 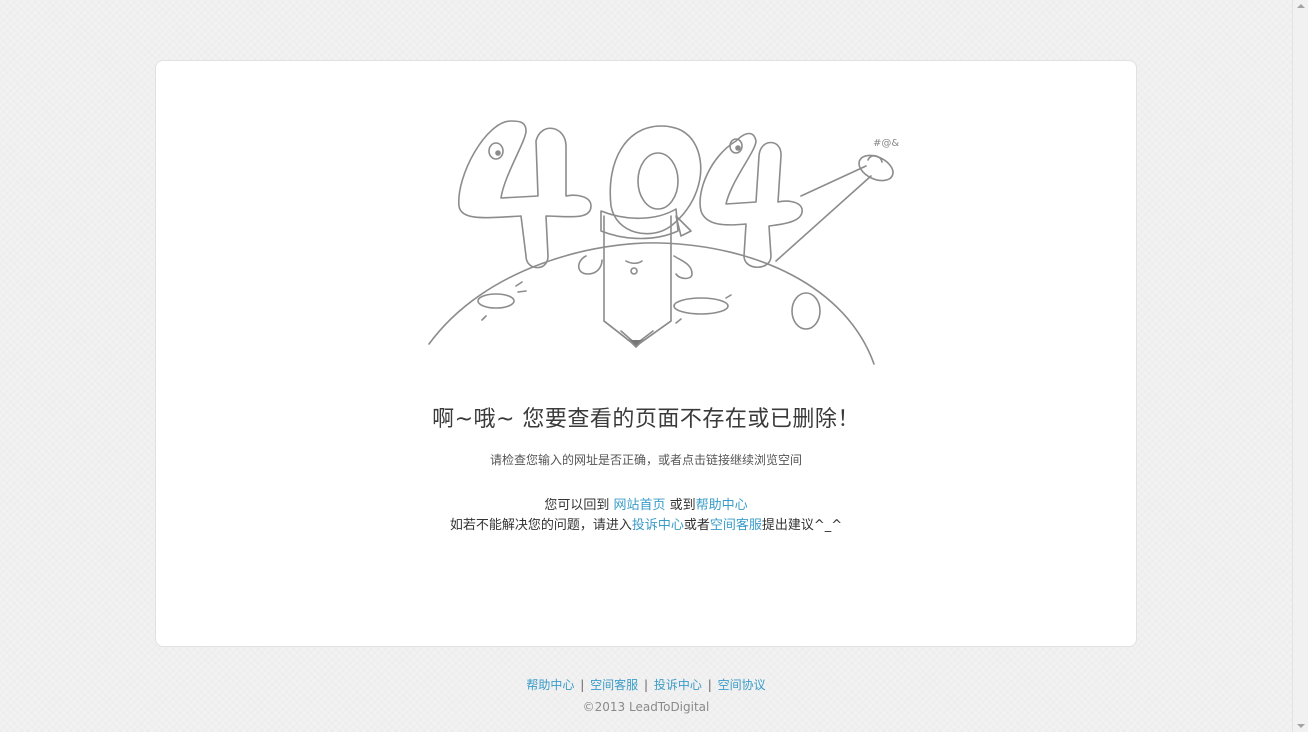 I want to click on footer-link-complaint: 投诉中心, so click(x=678, y=685).